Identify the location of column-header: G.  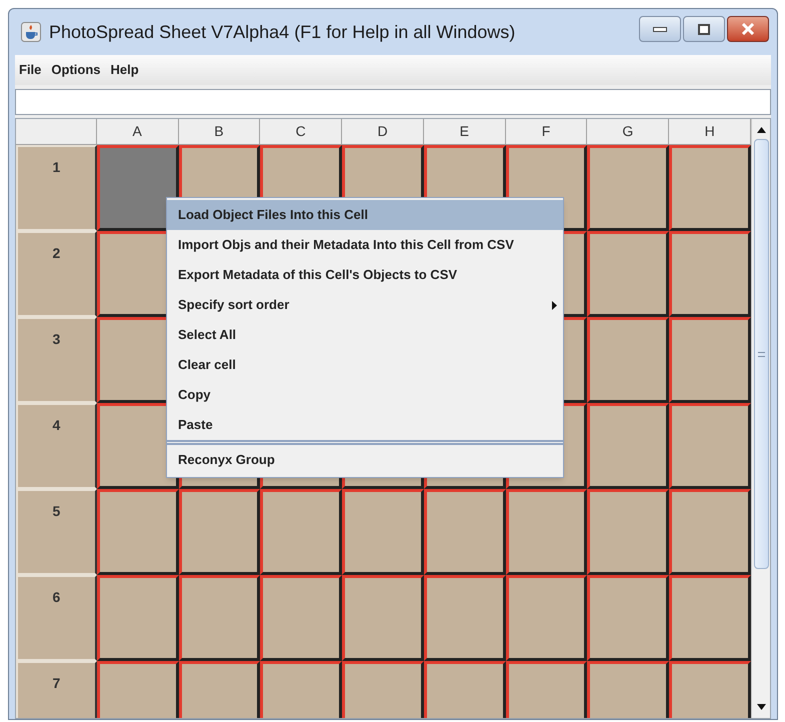
(628, 132).